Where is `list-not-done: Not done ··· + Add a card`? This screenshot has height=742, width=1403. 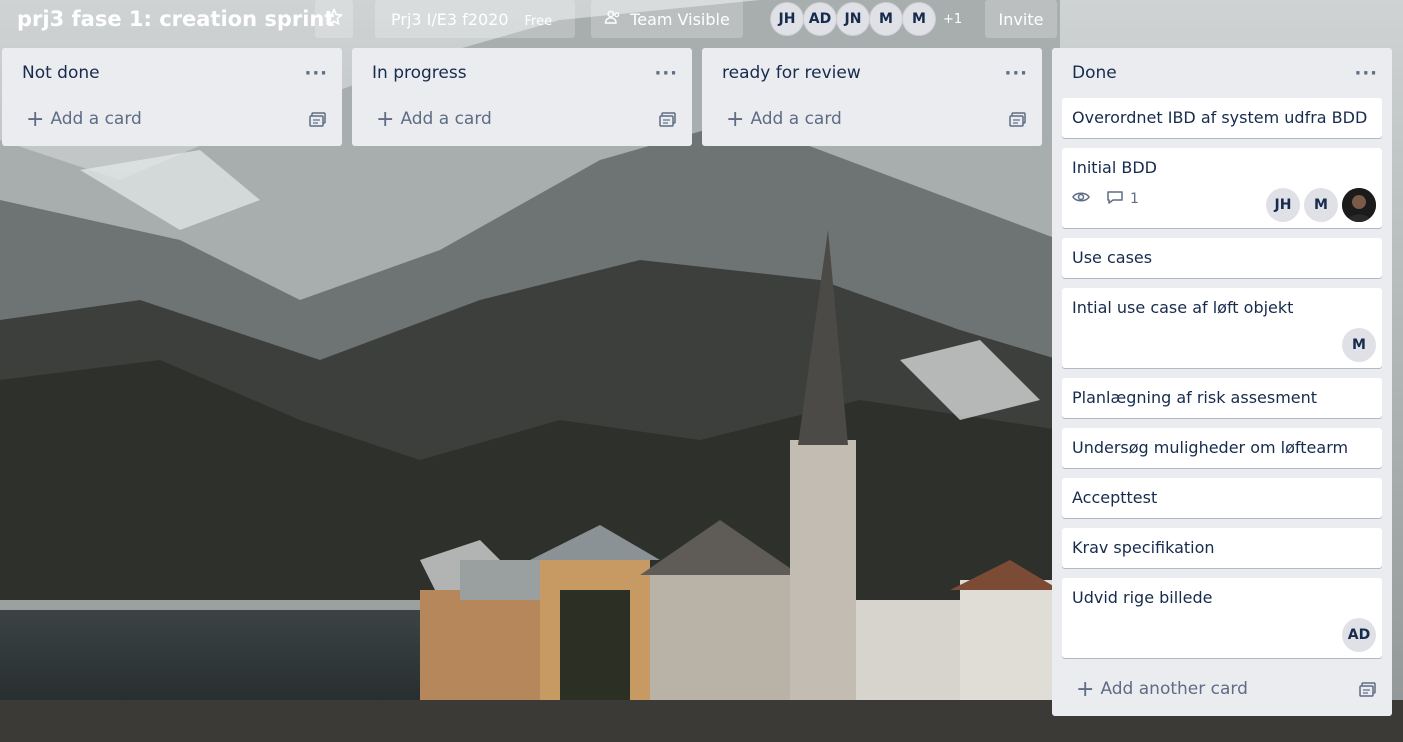 list-not-done: Not done ··· + Add a card is located at coordinates (172, 97).